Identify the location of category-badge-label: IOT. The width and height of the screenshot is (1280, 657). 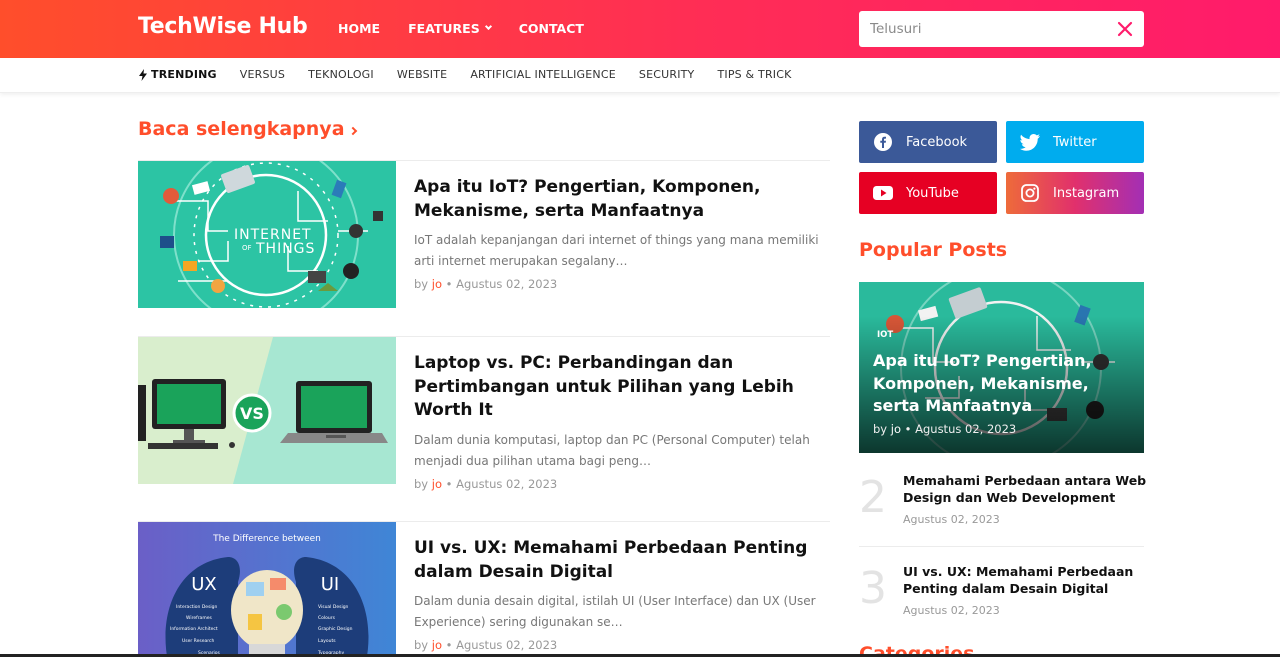
(885, 335).